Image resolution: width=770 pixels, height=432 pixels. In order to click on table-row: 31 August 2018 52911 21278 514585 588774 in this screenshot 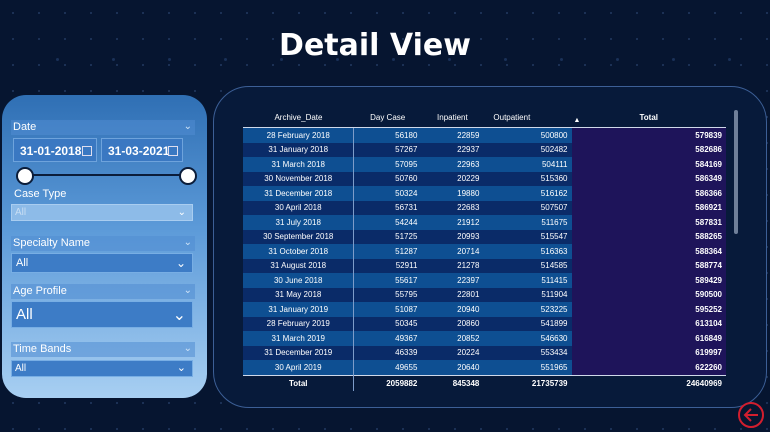, I will do `click(484, 265)`.